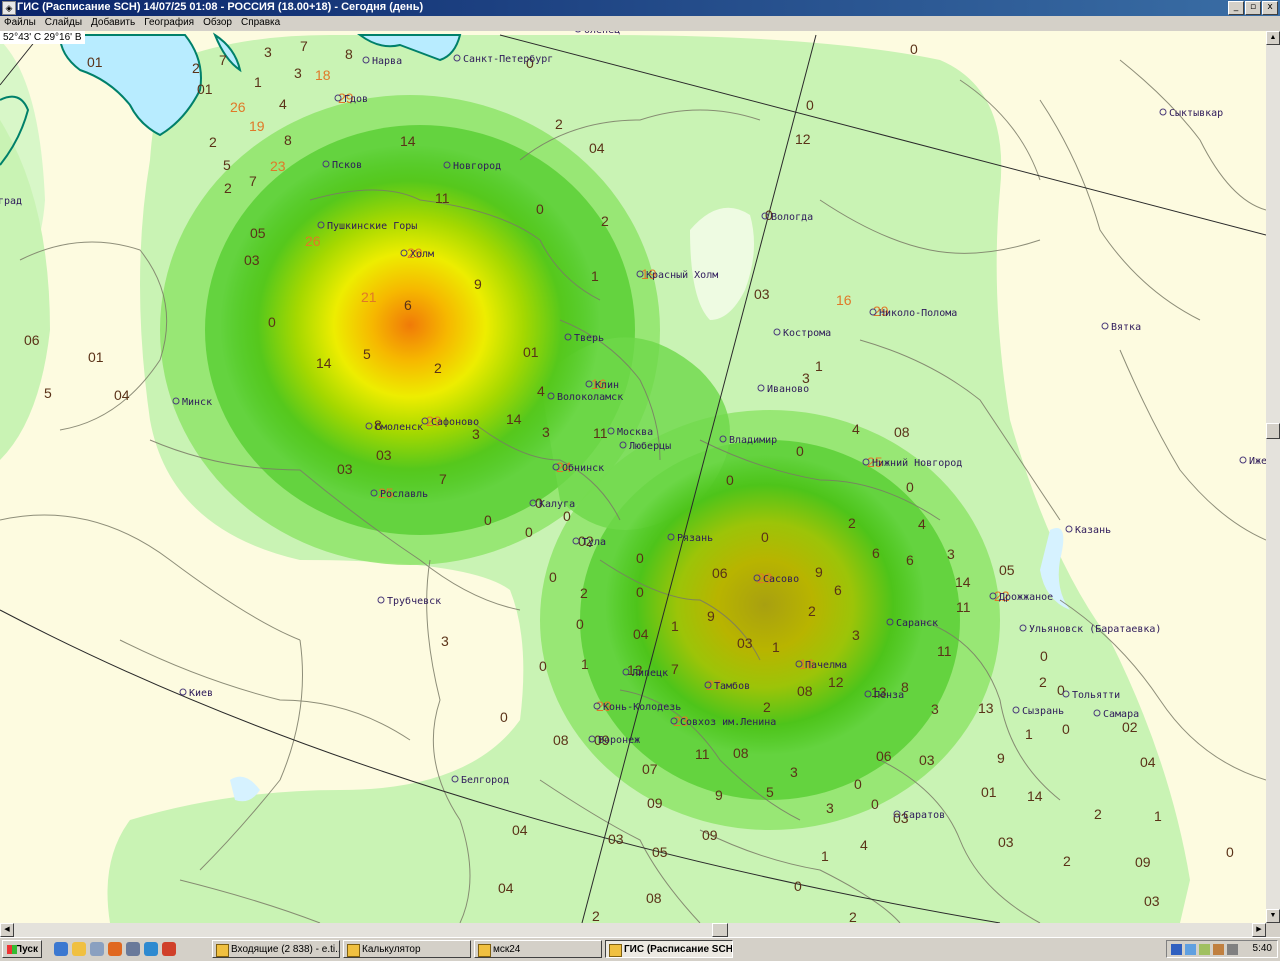 Image resolution: width=1280 pixels, height=961 pixels. I want to click on city-label: Пачелма, so click(826, 665).